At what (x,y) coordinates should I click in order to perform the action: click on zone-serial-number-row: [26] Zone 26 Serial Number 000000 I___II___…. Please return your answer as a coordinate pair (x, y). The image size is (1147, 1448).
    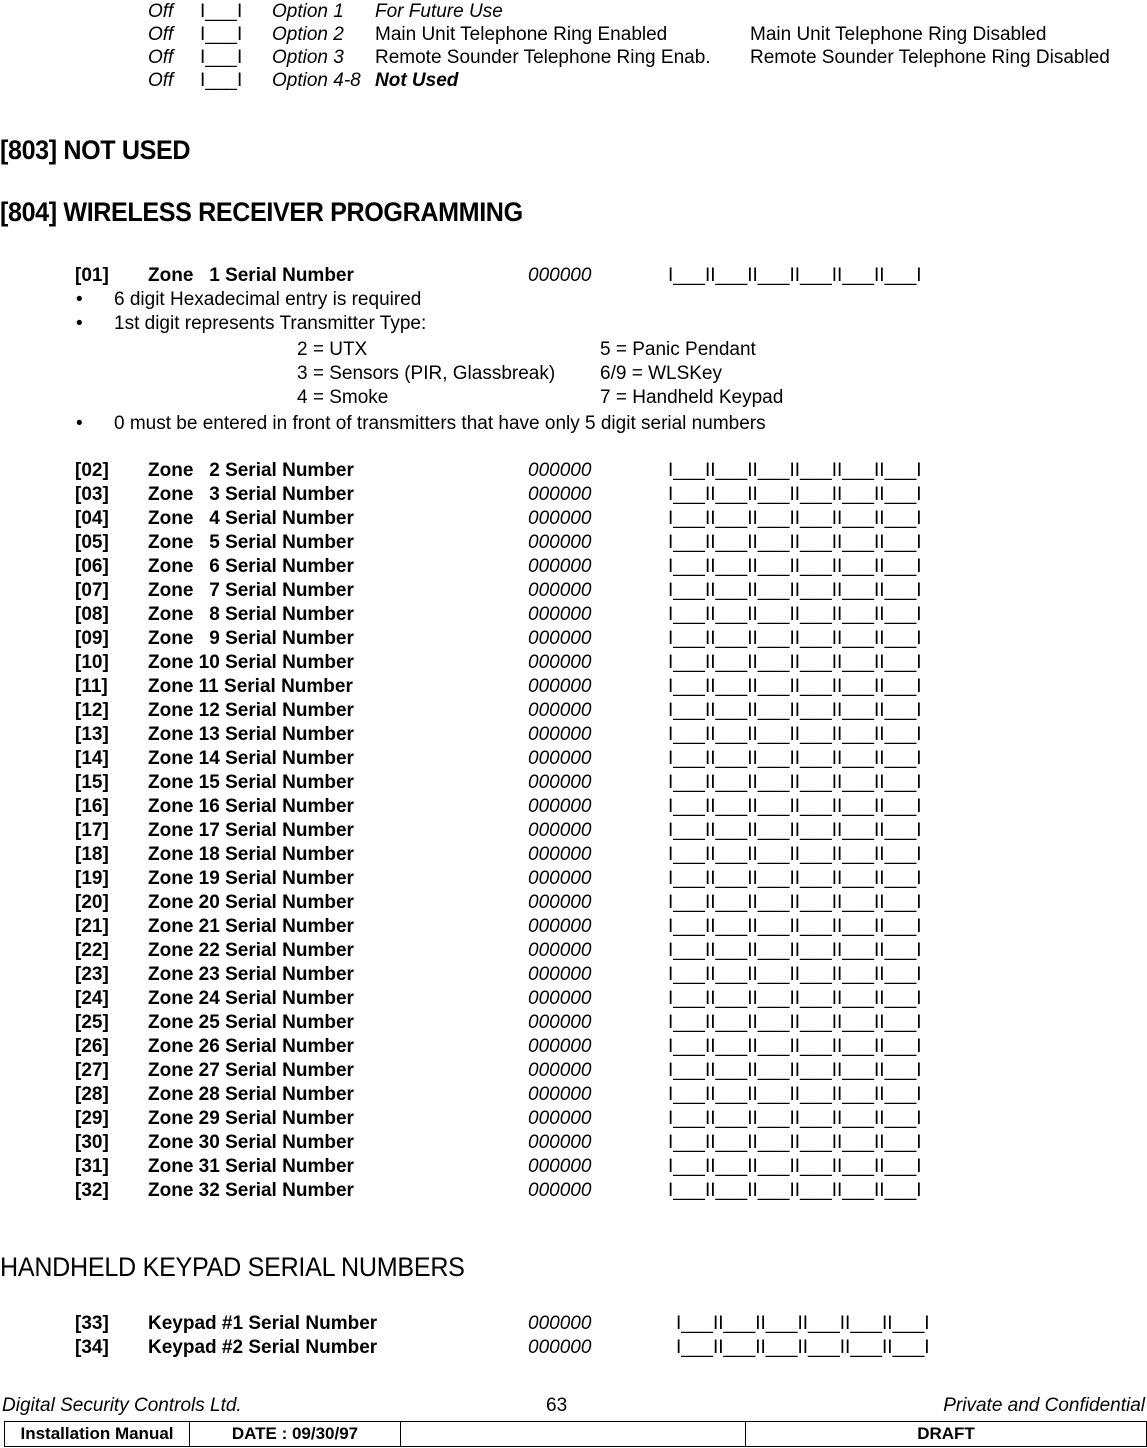
    Looking at the image, I should click on (573, 1047).